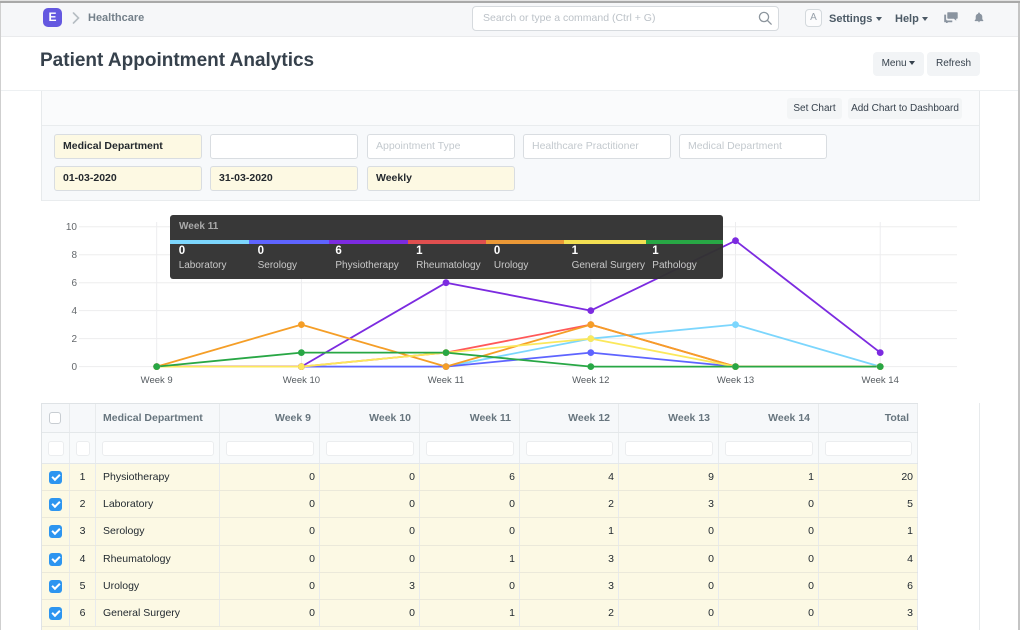 The width and height of the screenshot is (1020, 630). What do you see at coordinates (72, 227) in the screenshot?
I see `svg-text: 10` at bounding box center [72, 227].